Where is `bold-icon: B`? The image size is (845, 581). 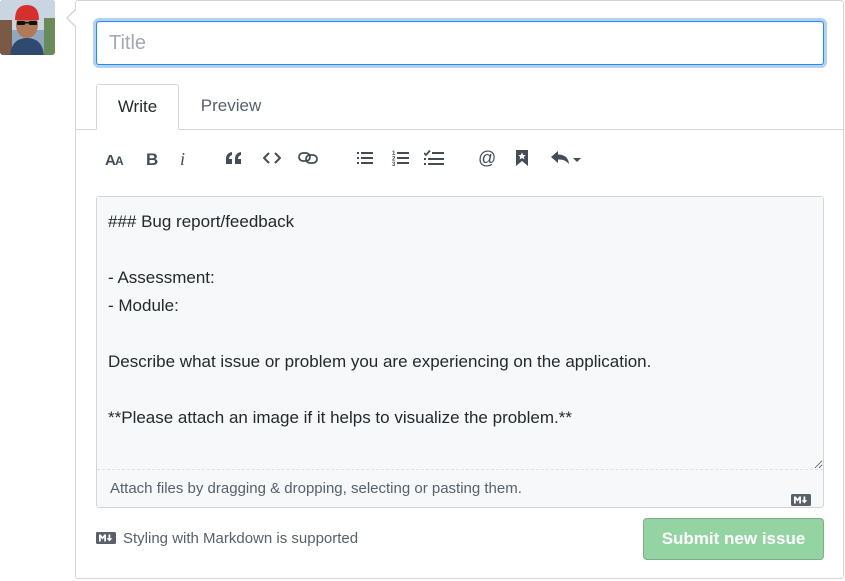
bold-icon: B is located at coordinates (152, 158).